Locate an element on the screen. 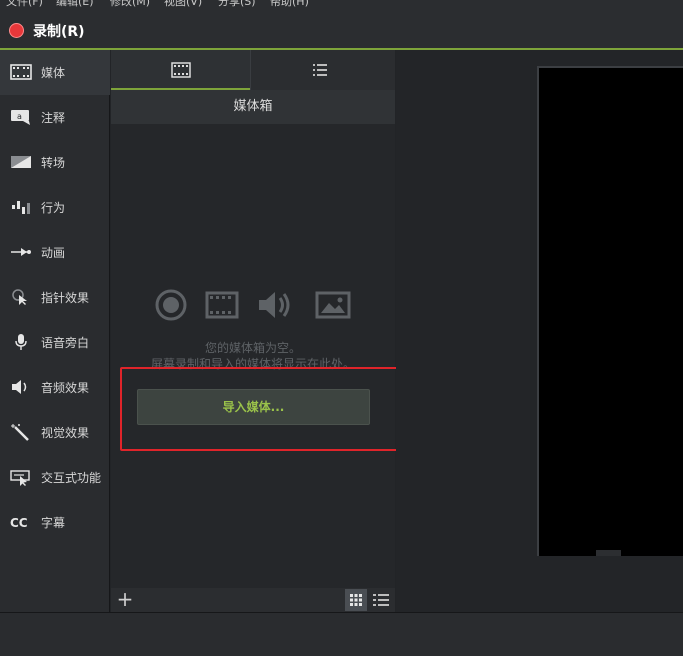 The width and height of the screenshot is (683, 656). cc-icon: CC is located at coordinates (19, 523).